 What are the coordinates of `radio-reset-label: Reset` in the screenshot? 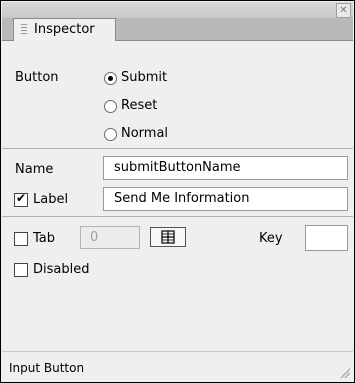 It's located at (139, 105).